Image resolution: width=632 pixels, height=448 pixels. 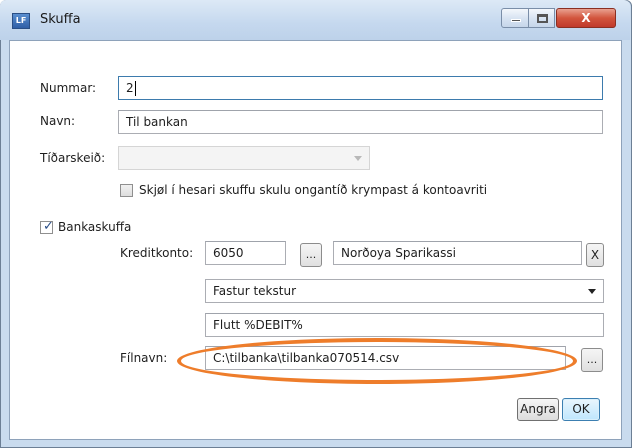 I want to click on nummar-label: Nummar:, so click(x=68, y=88).